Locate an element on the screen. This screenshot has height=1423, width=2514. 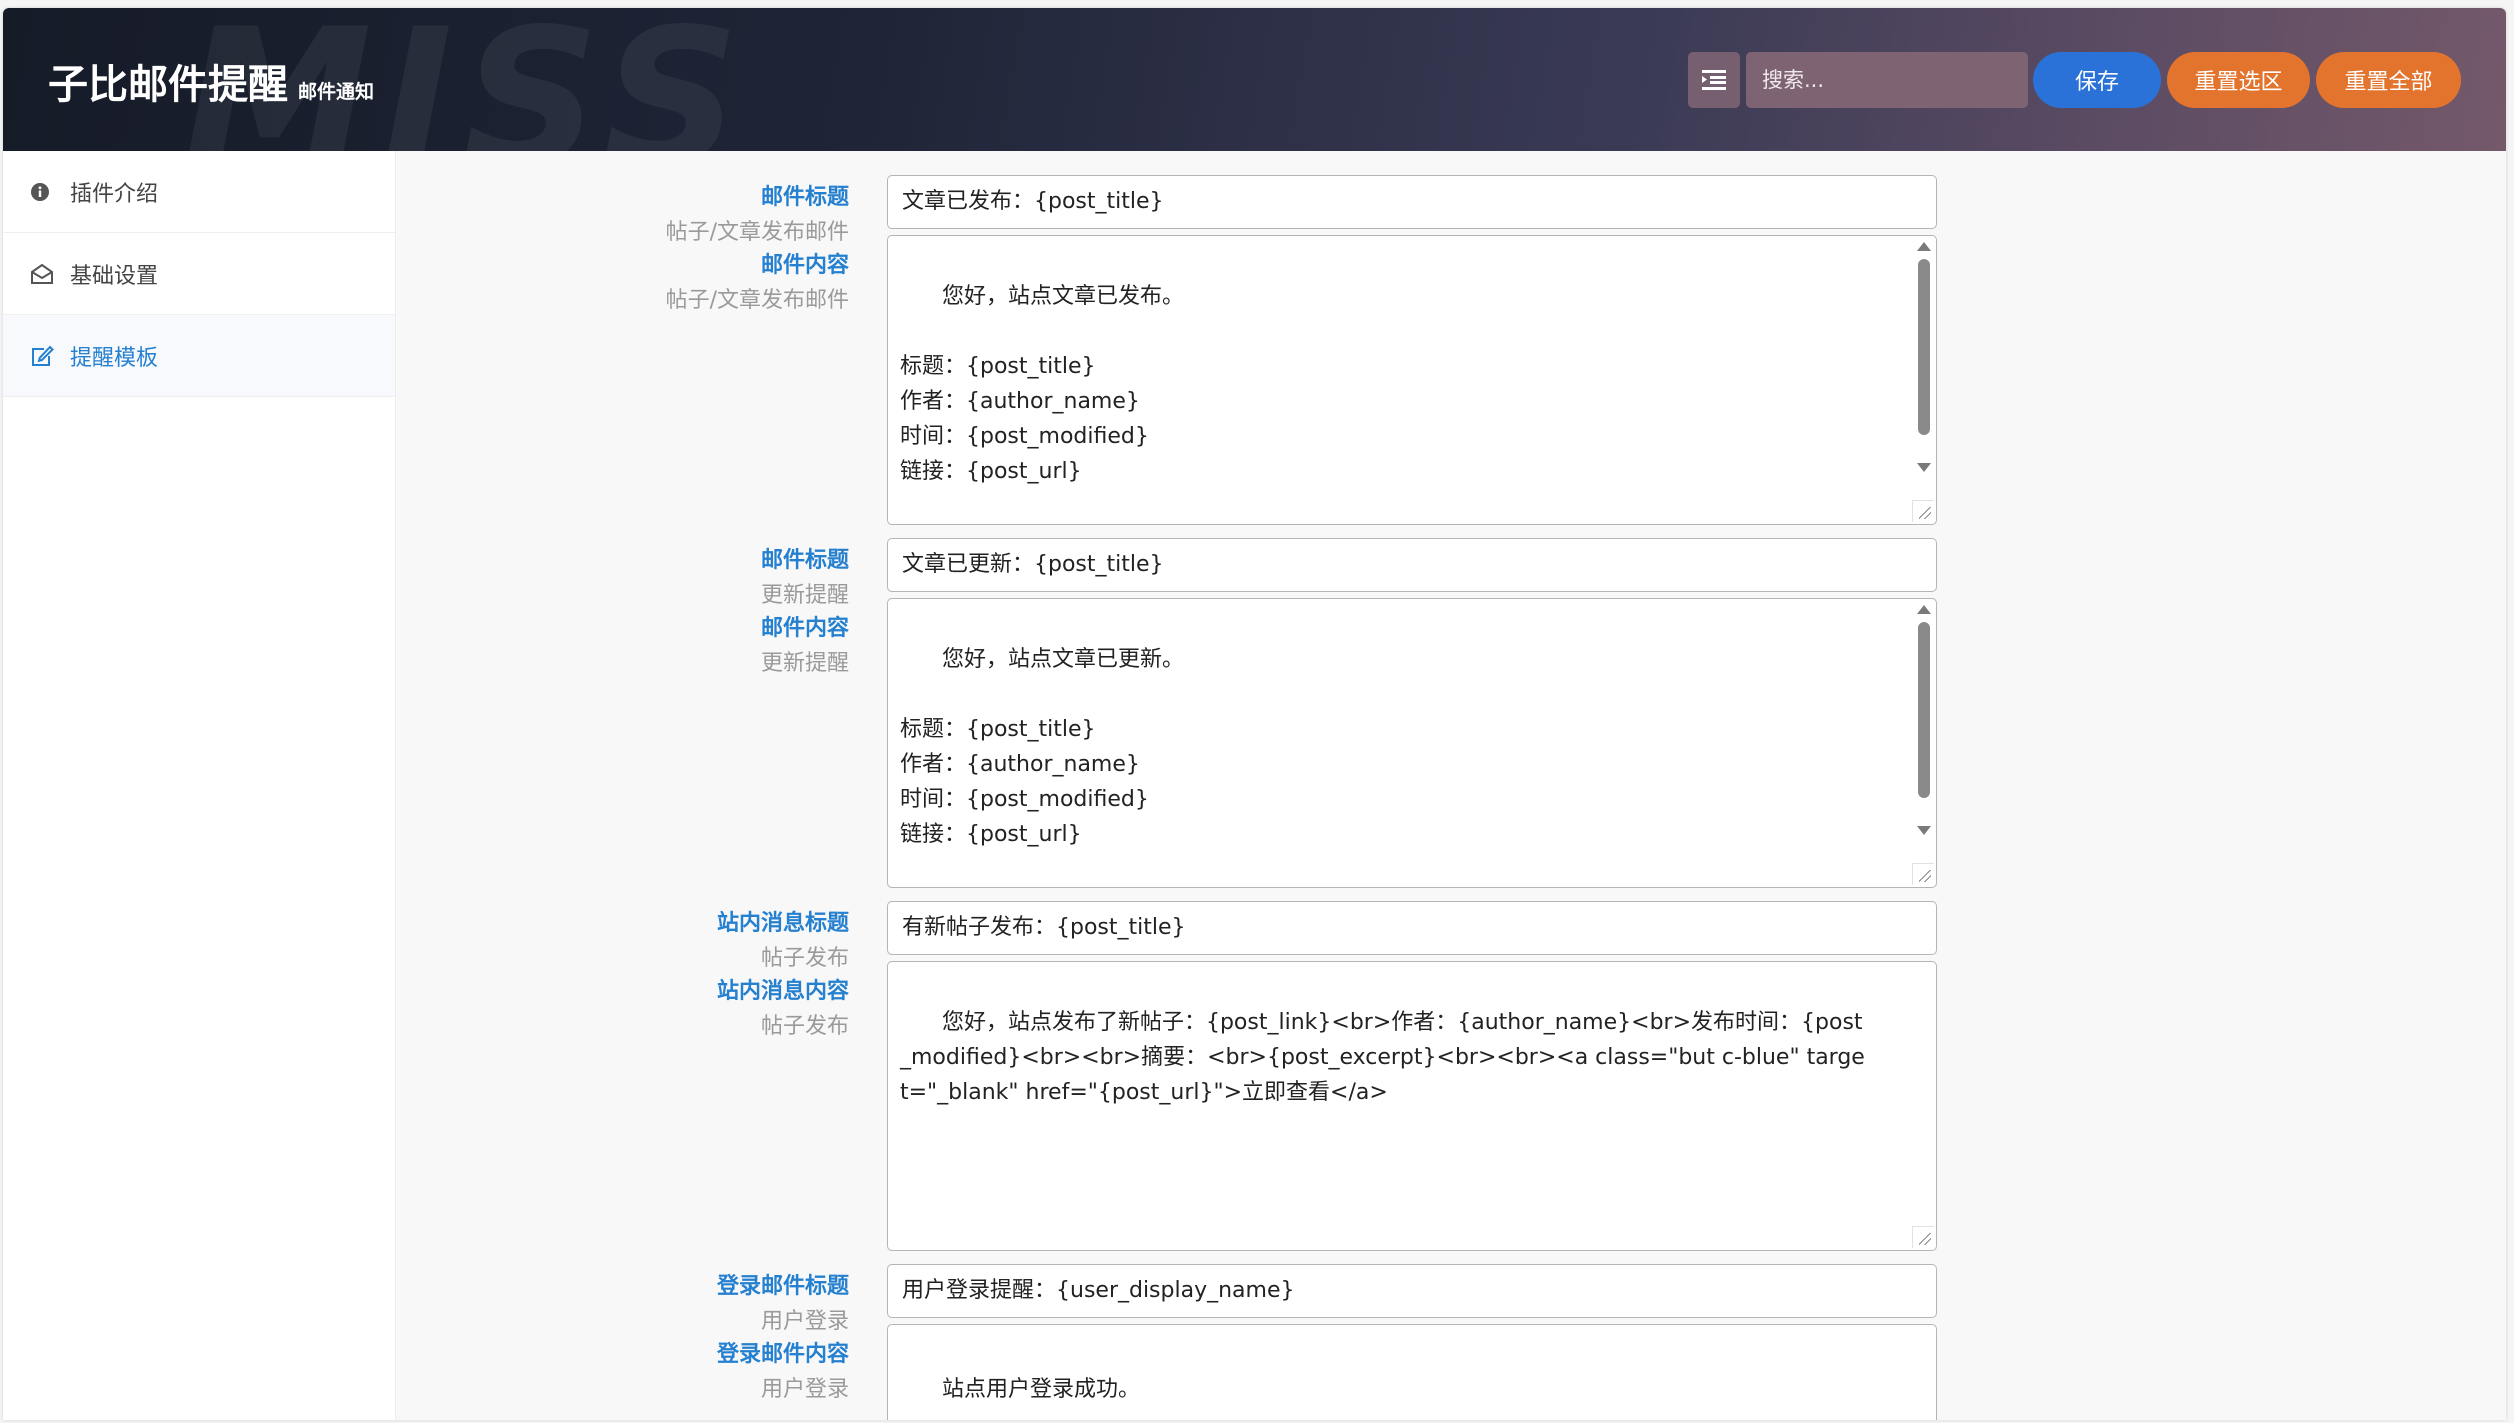
field-title-sublabel: 用户登录 is located at coordinates (804, 1321).